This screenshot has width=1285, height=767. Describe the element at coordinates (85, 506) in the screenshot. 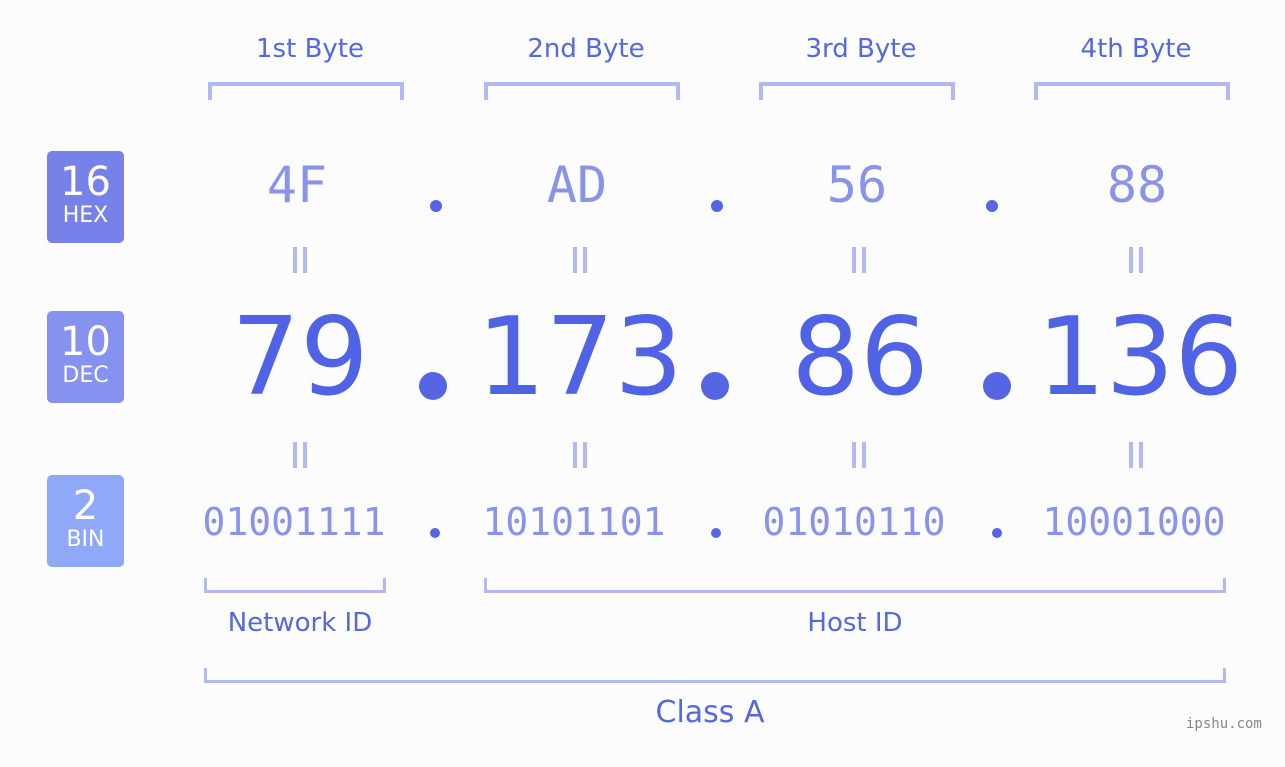

I see `bin-base-number: 2` at that location.